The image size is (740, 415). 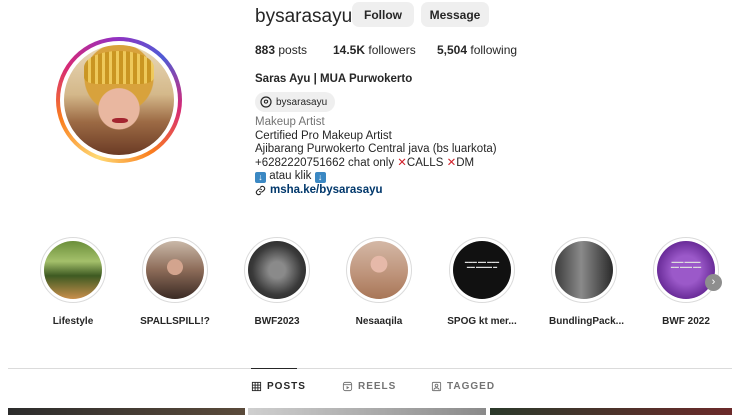 What do you see at coordinates (465, 162) in the screenshot?
I see `bio-dm-text: DM` at bounding box center [465, 162].